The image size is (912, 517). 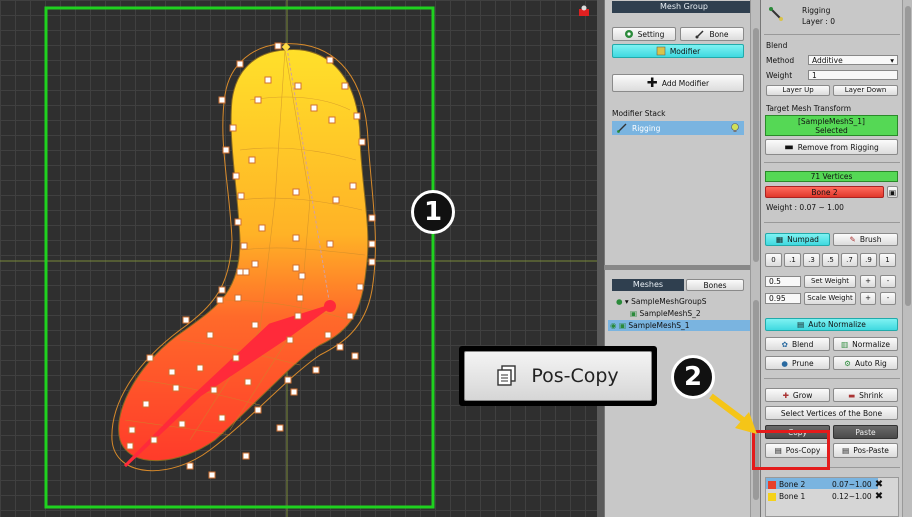 I want to click on tree-item-mesh-2: ▣ SampleMeshS_2, so click(x=665, y=313).